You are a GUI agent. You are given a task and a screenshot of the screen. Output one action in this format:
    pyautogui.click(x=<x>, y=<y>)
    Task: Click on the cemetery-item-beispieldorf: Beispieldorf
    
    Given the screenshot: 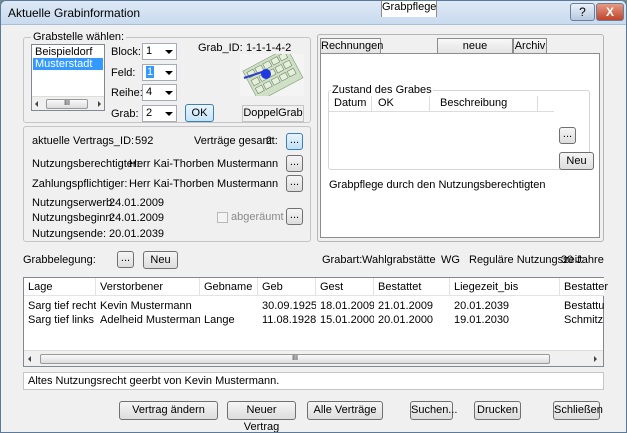 What is the action you would take?
    pyautogui.click(x=68, y=52)
    